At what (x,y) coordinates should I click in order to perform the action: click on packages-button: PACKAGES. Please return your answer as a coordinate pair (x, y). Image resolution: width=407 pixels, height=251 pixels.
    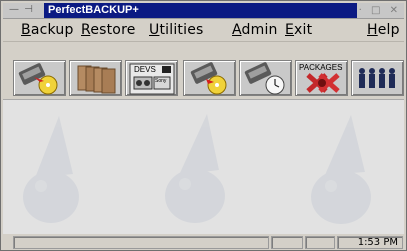
    Looking at the image, I should click on (321, 78).